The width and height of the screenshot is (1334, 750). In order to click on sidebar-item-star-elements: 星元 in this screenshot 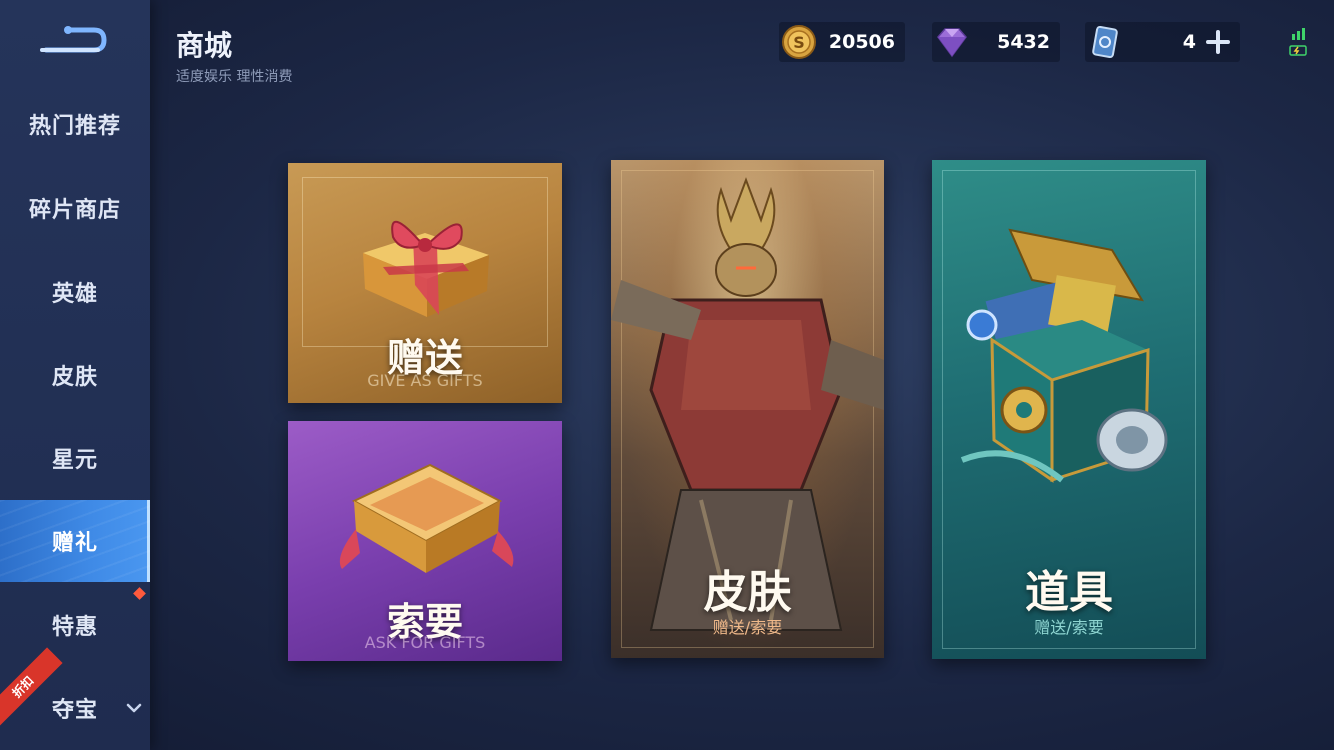, I will do `click(75, 458)`.